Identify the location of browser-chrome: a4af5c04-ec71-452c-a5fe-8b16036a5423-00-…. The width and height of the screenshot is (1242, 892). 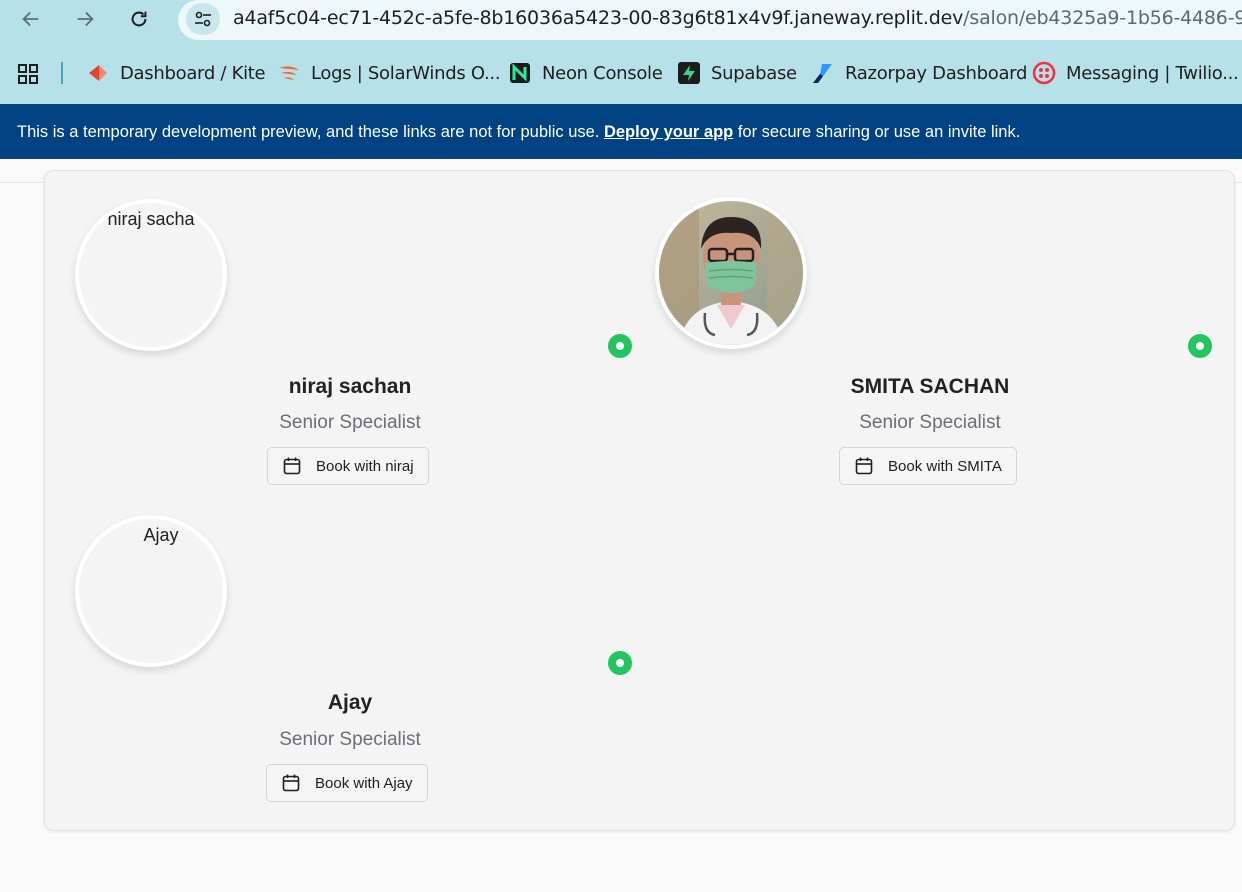
(621, 52).